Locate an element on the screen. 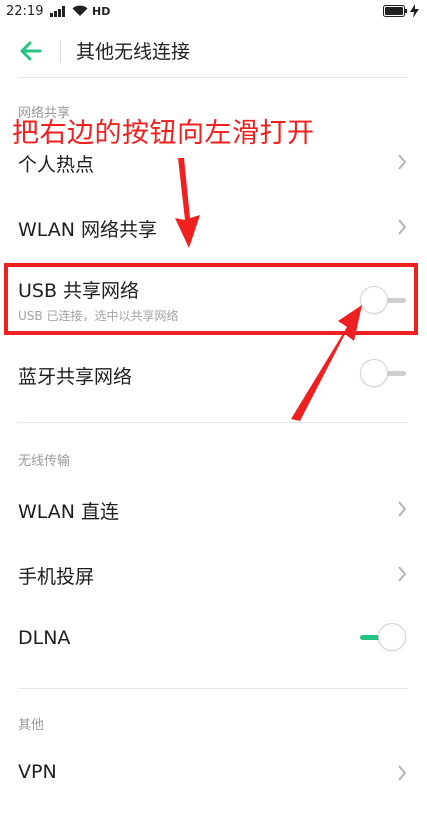 The image size is (427, 827). section-header-other: 其他 is located at coordinates (31, 725).